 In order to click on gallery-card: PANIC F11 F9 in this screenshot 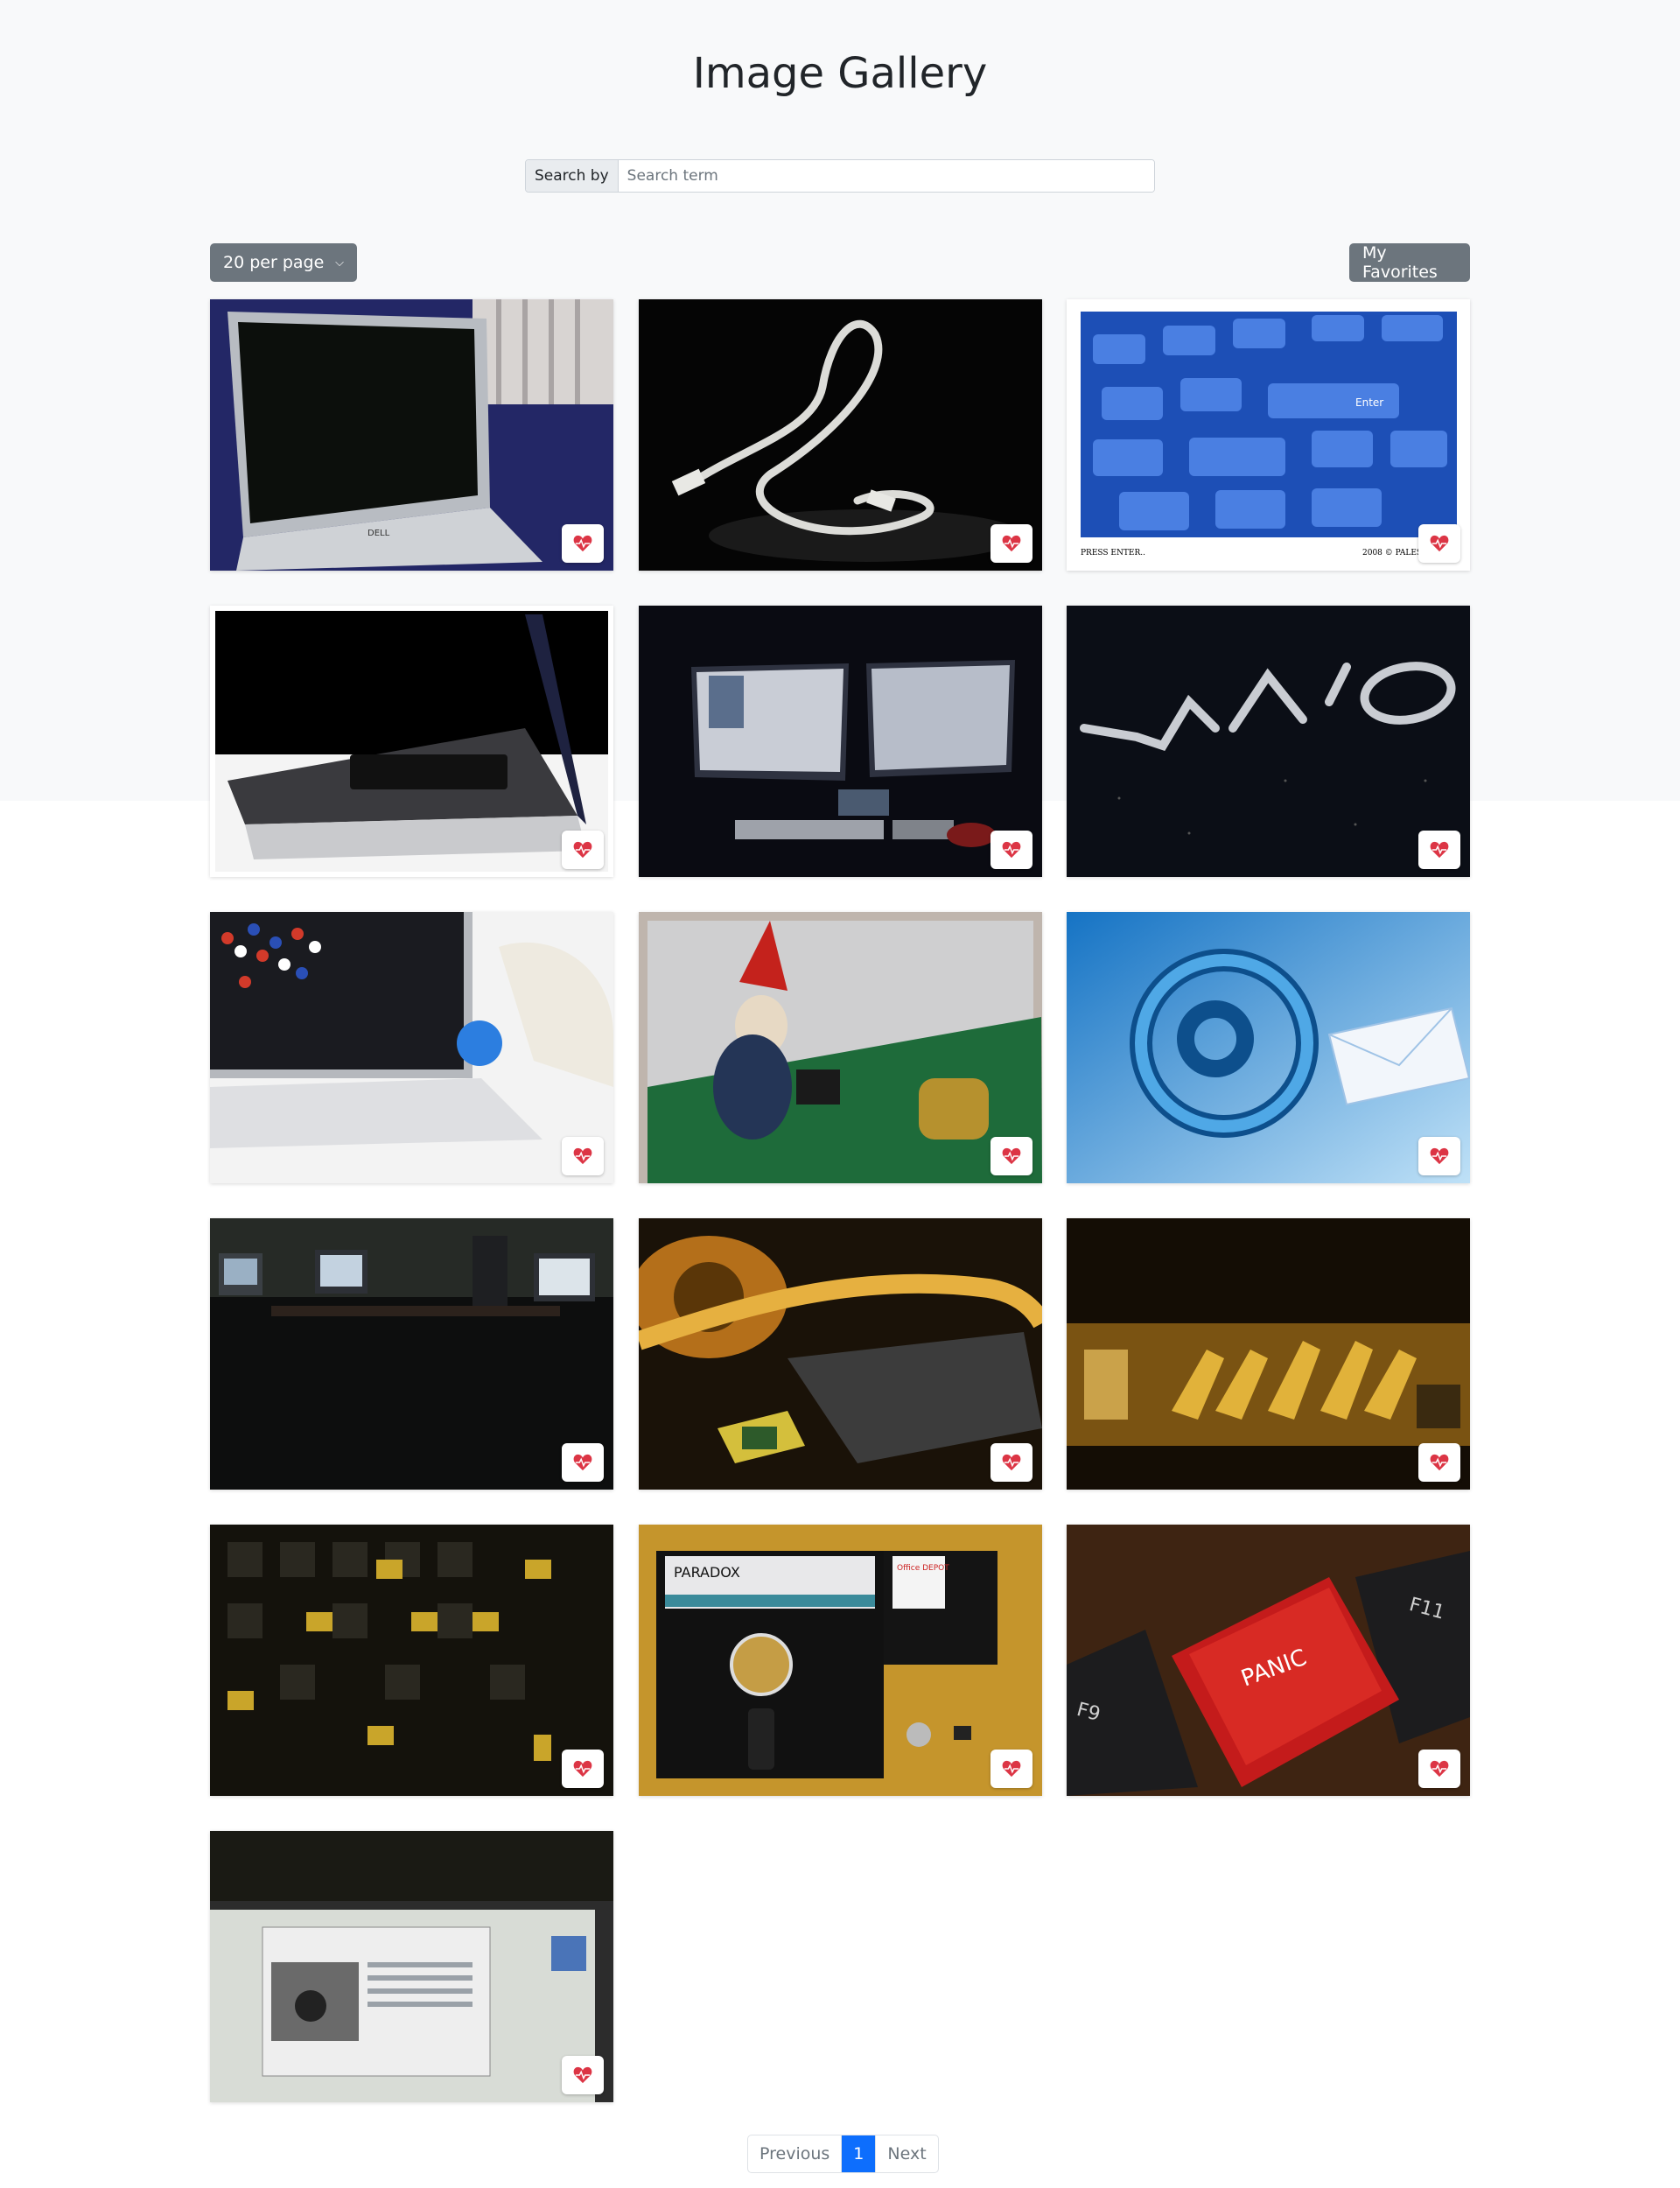, I will do `click(1268, 1660)`.